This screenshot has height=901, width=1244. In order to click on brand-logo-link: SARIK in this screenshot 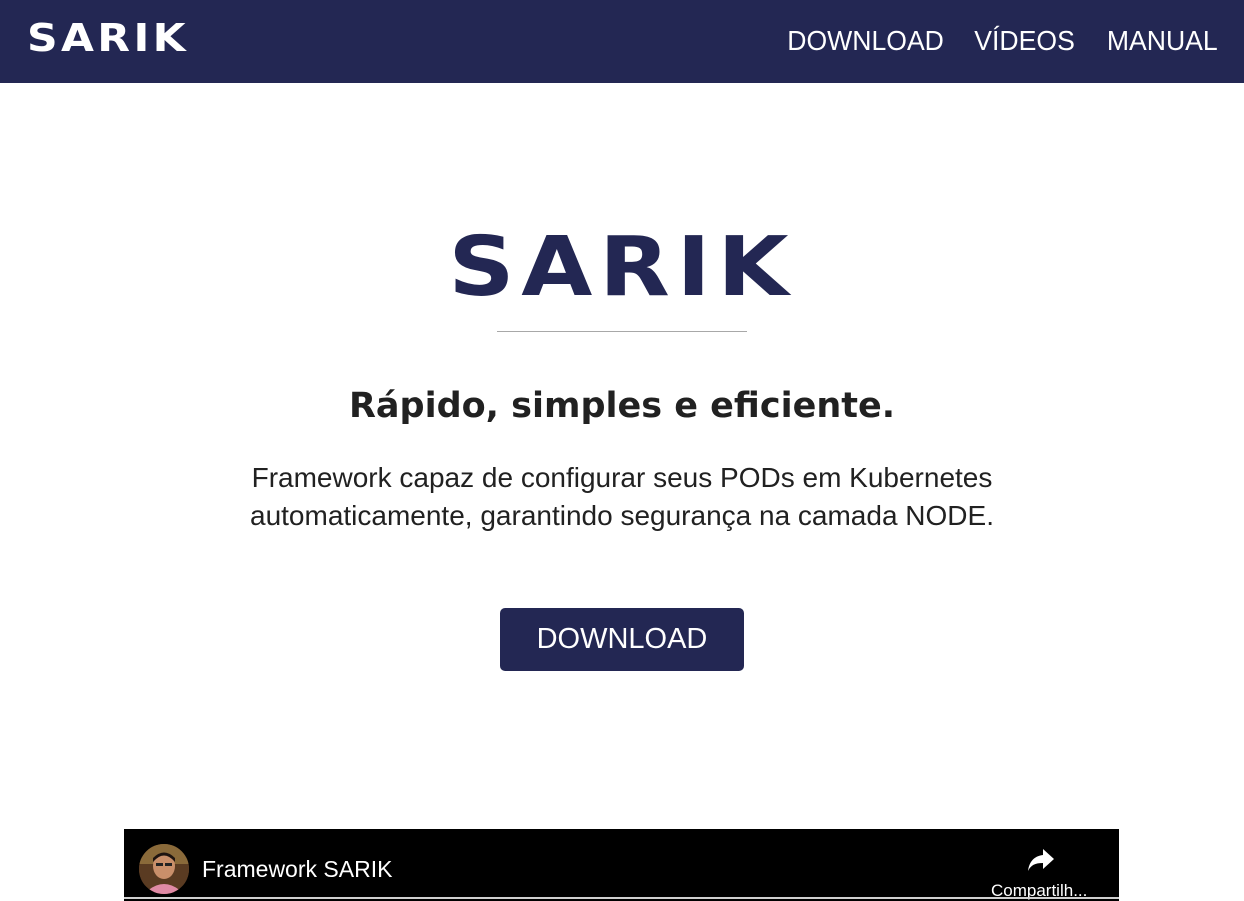, I will do `click(108, 38)`.